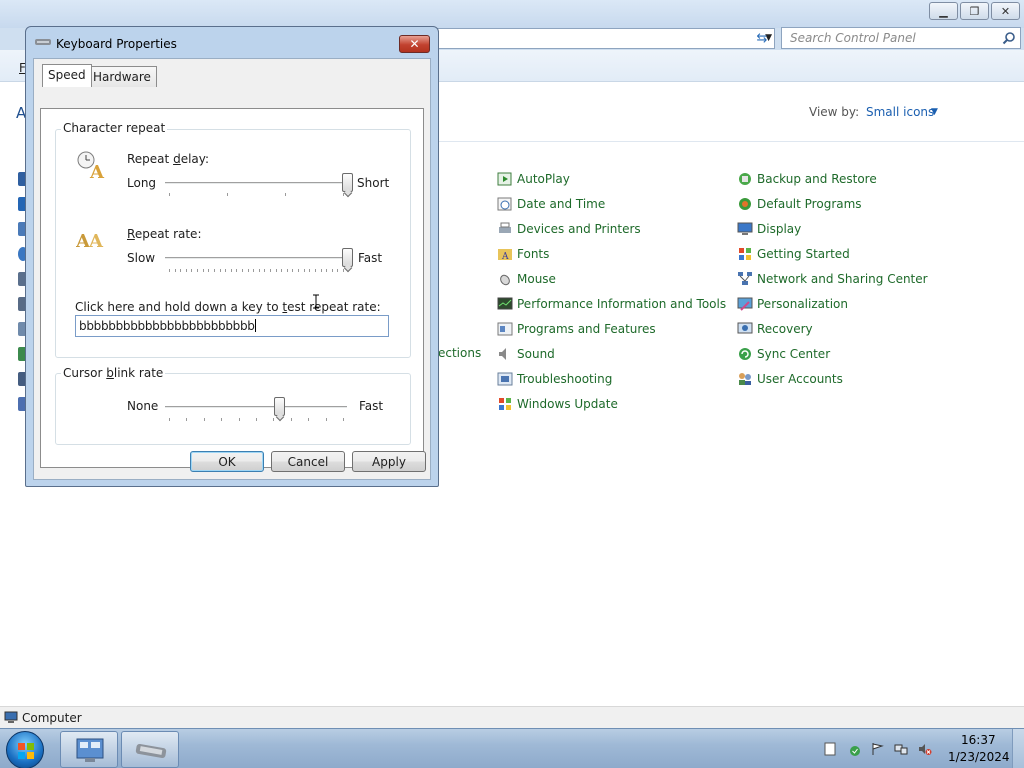  I want to click on taskbar-keyboard-button, so click(150, 749).